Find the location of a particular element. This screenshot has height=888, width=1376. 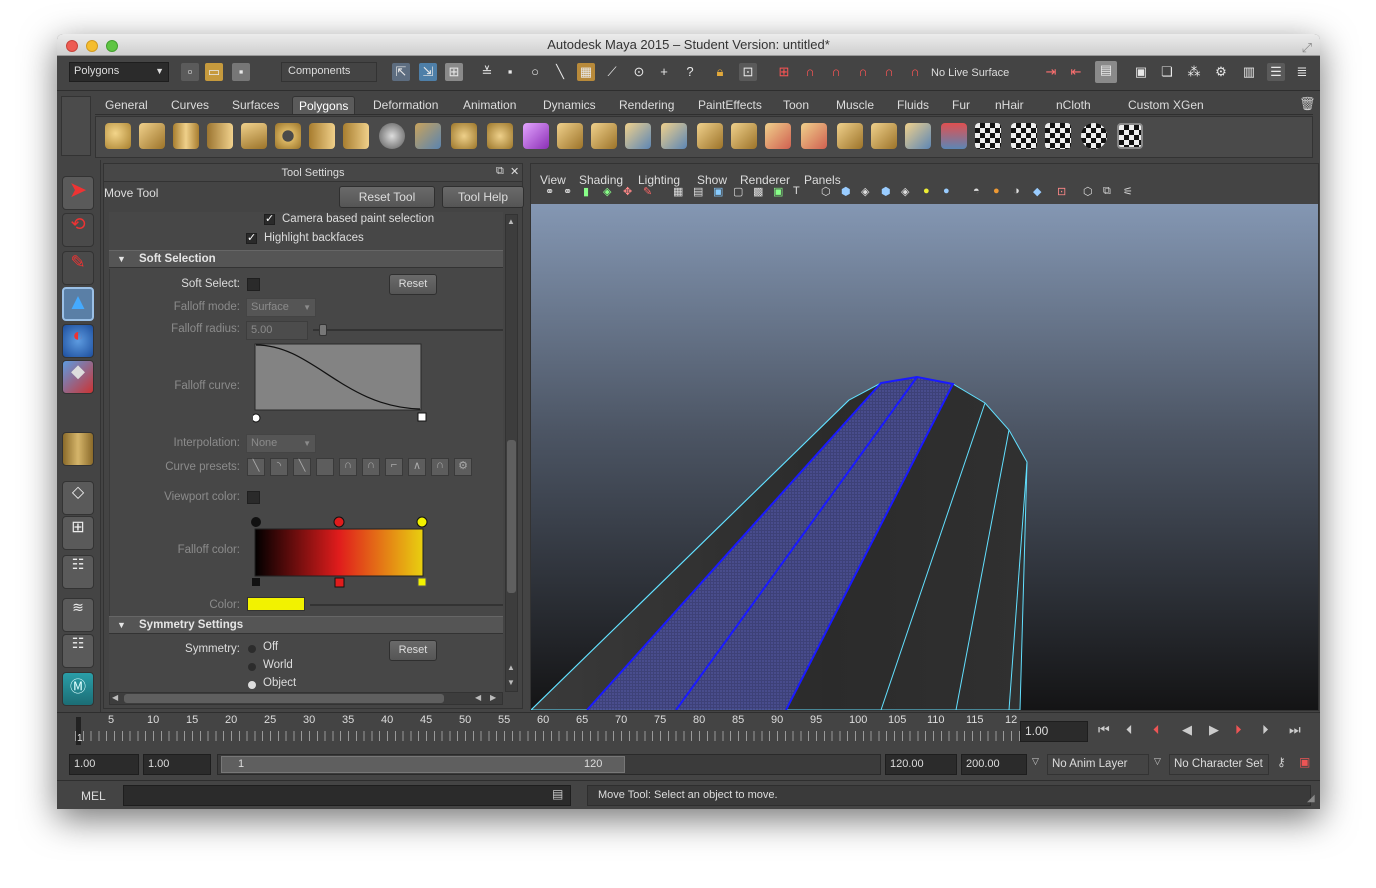

falloff-mode-dropdown: Surface ▼ is located at coordinates (281, 307).